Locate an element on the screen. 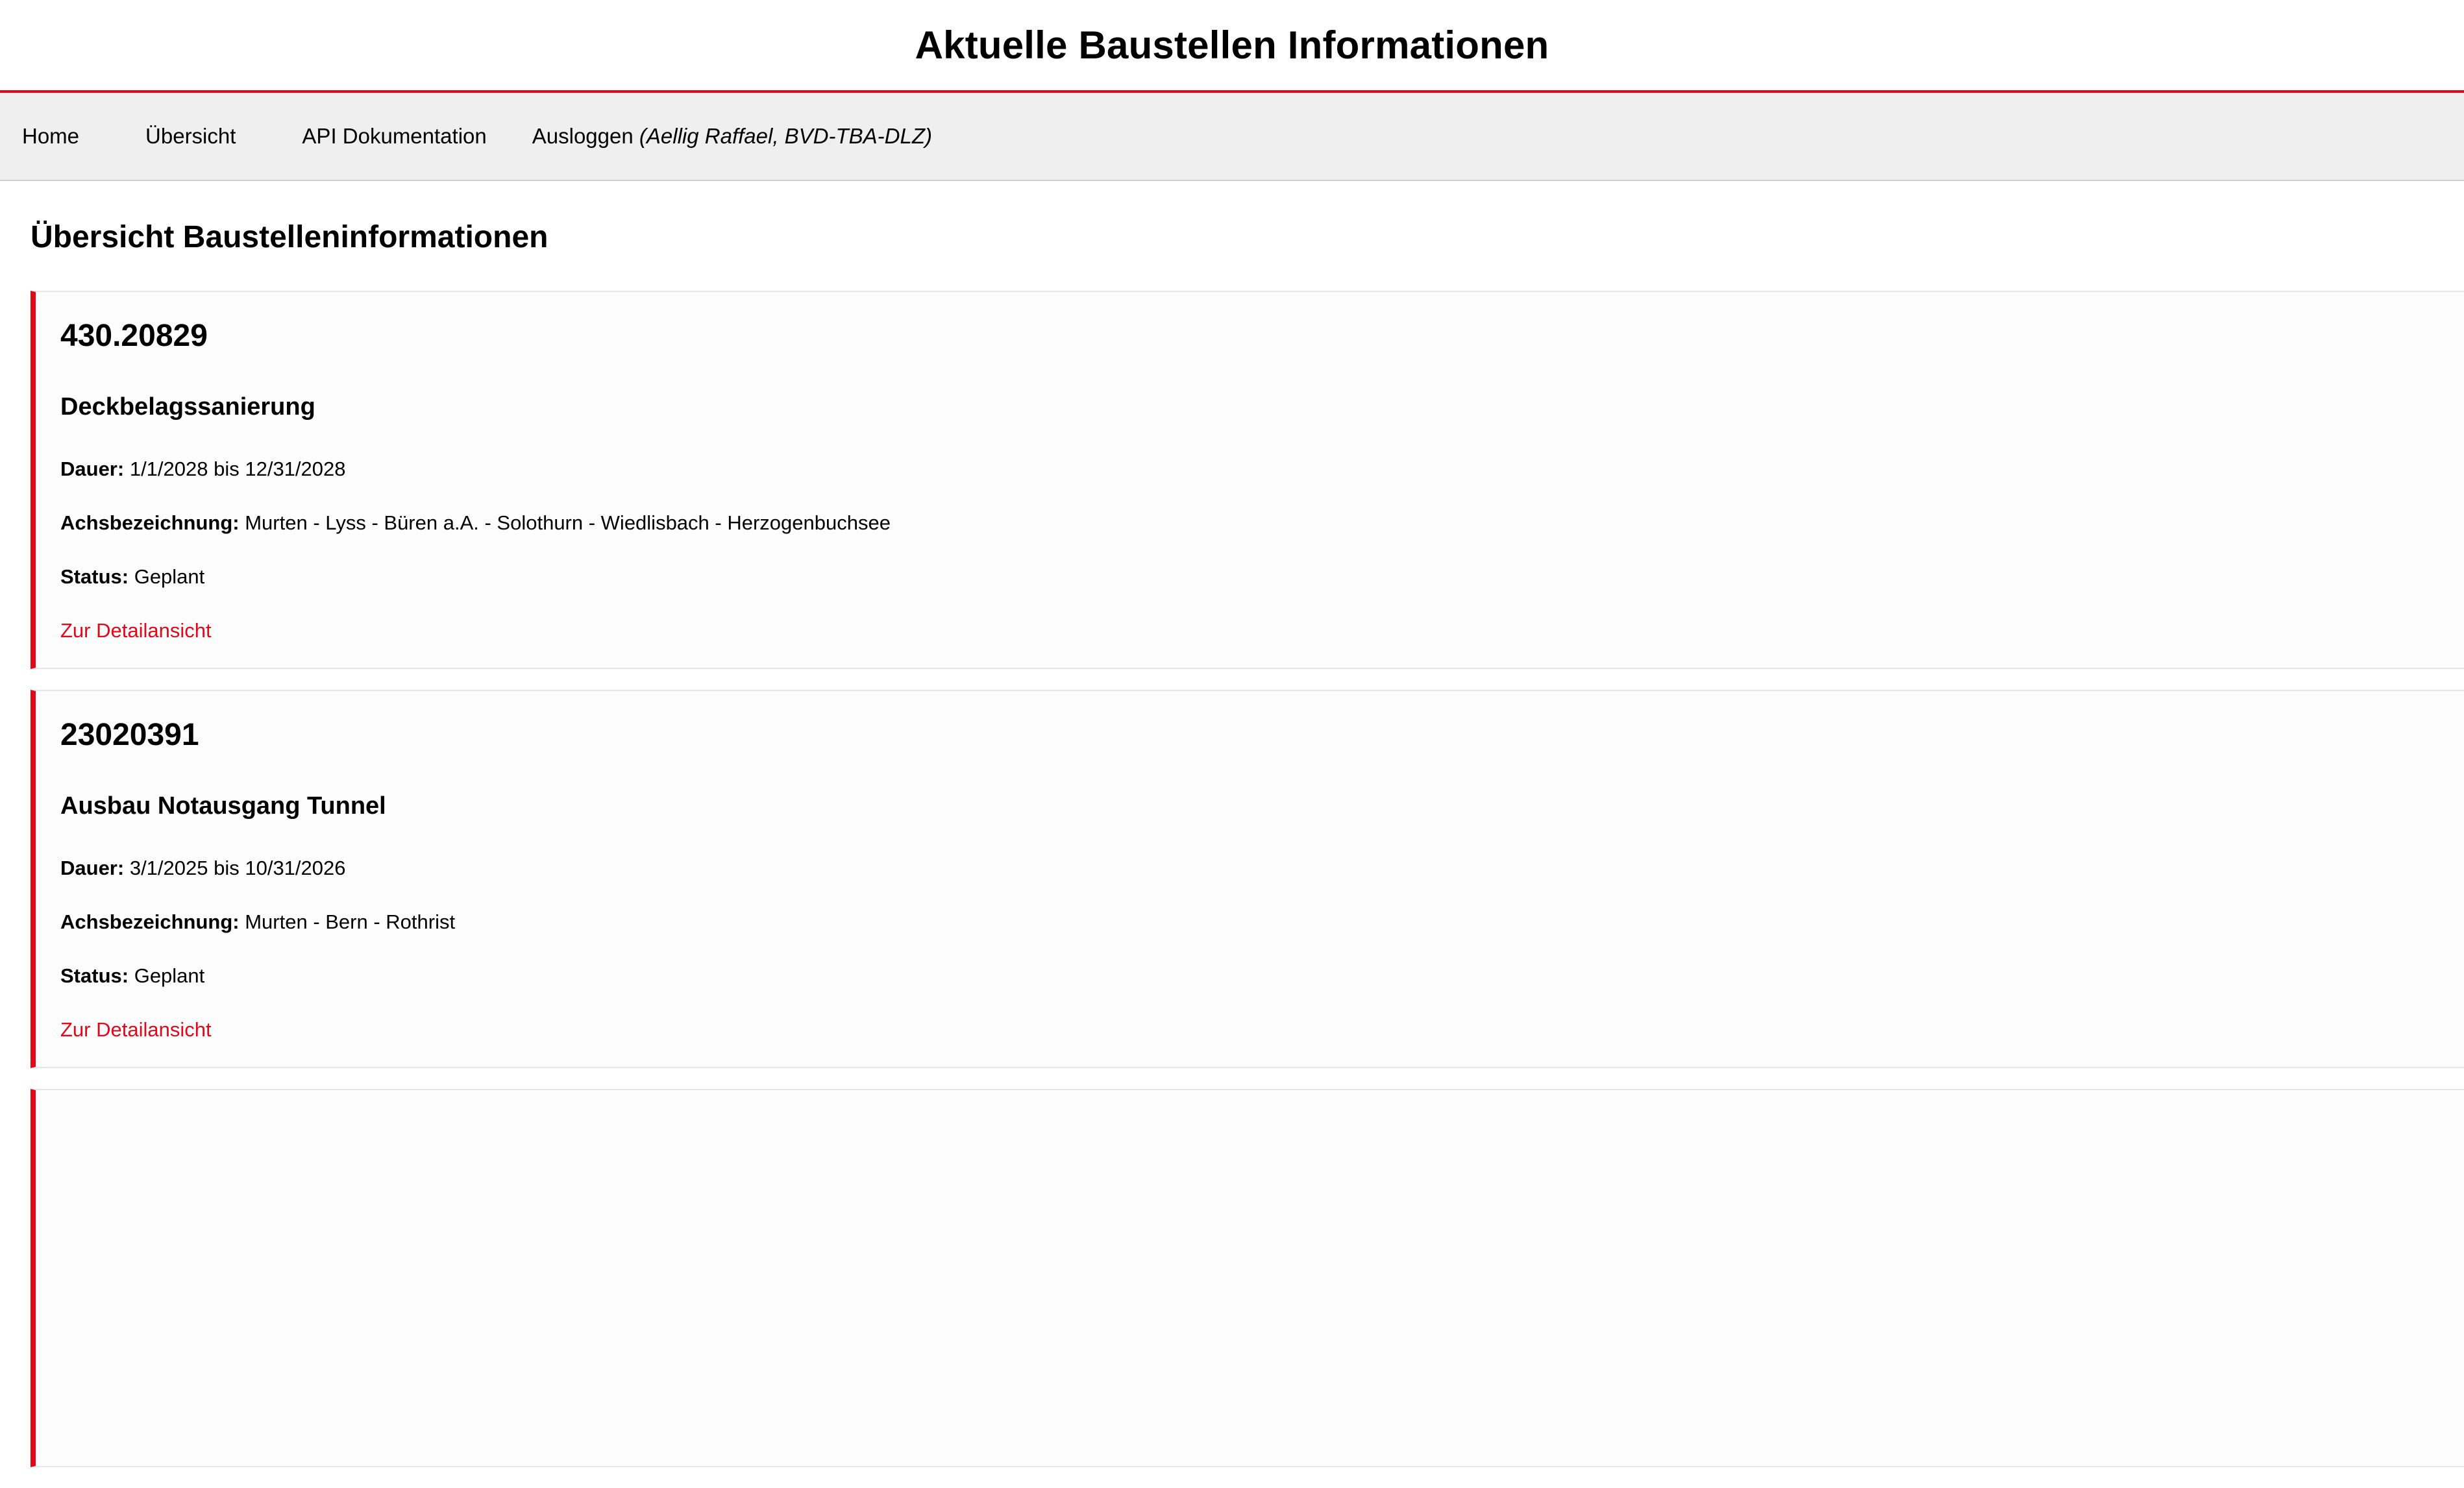 The image size is (2464, 1488). site-title: Aktuelle Baustellen Informationen is located at coordinates (1232, 45).